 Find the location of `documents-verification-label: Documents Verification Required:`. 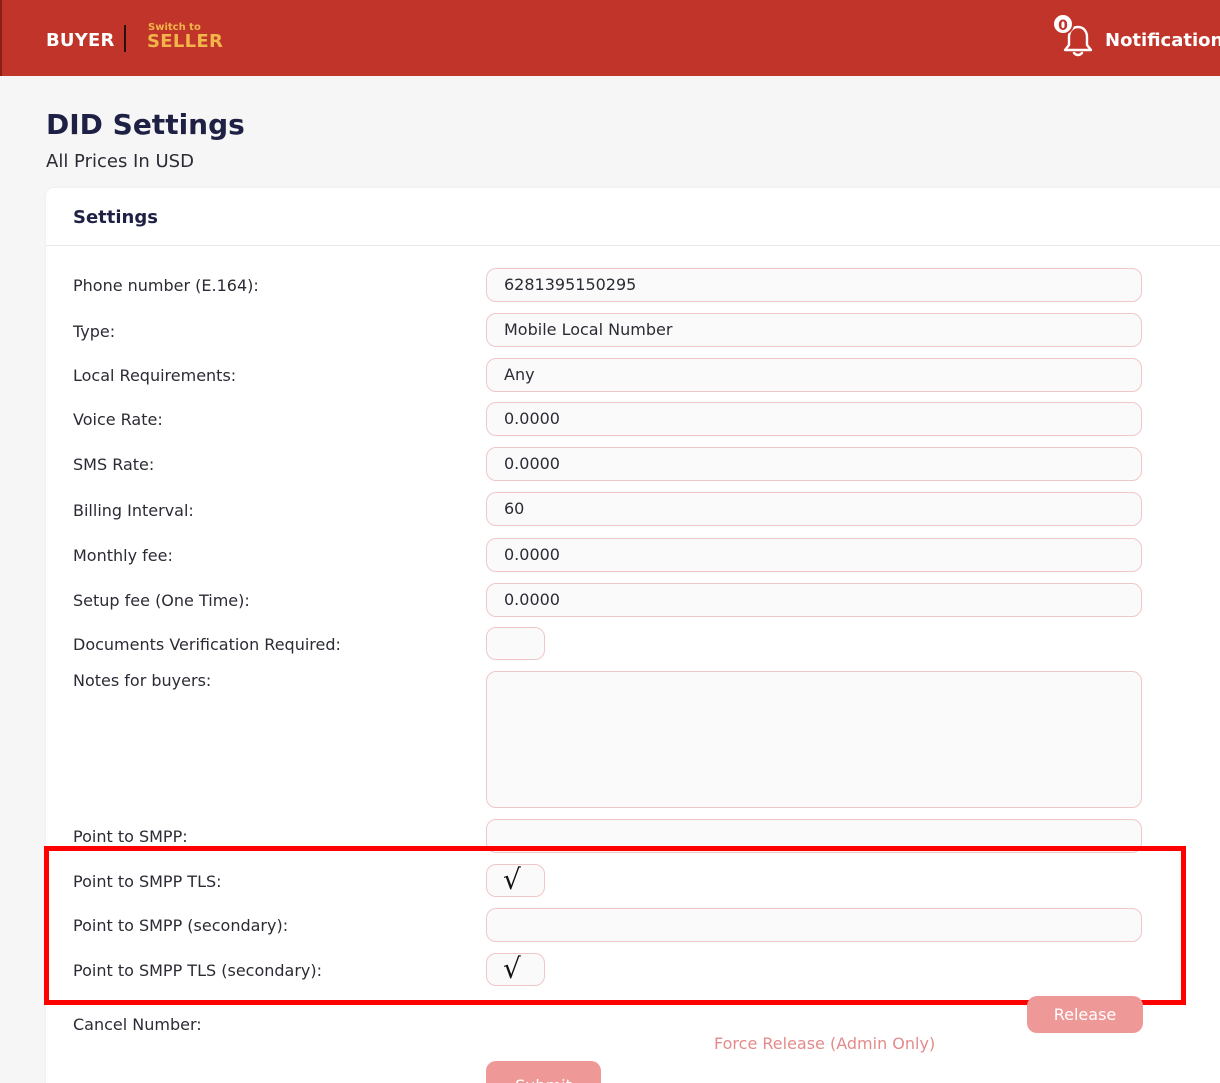

documents-verification-label: Documents Verification Required: is located at coordinates (207, 644).